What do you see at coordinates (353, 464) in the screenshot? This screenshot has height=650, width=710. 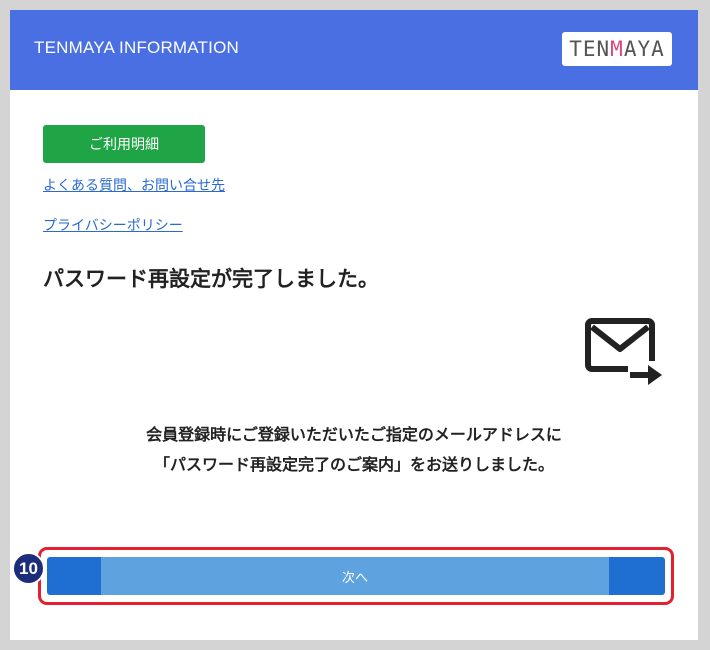 I see `message-line-2: 「パスワード再設定完了のご案内」をお送りしました。` at bounding box center [353, 464].